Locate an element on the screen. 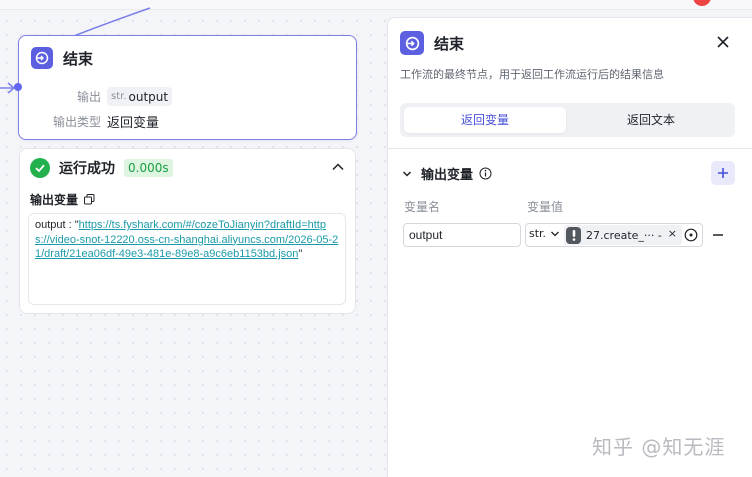 The width and height of the screenshot is (752, 477). variable-reference-chip: 27.create_··· - × is located at coordinates (623, 235).